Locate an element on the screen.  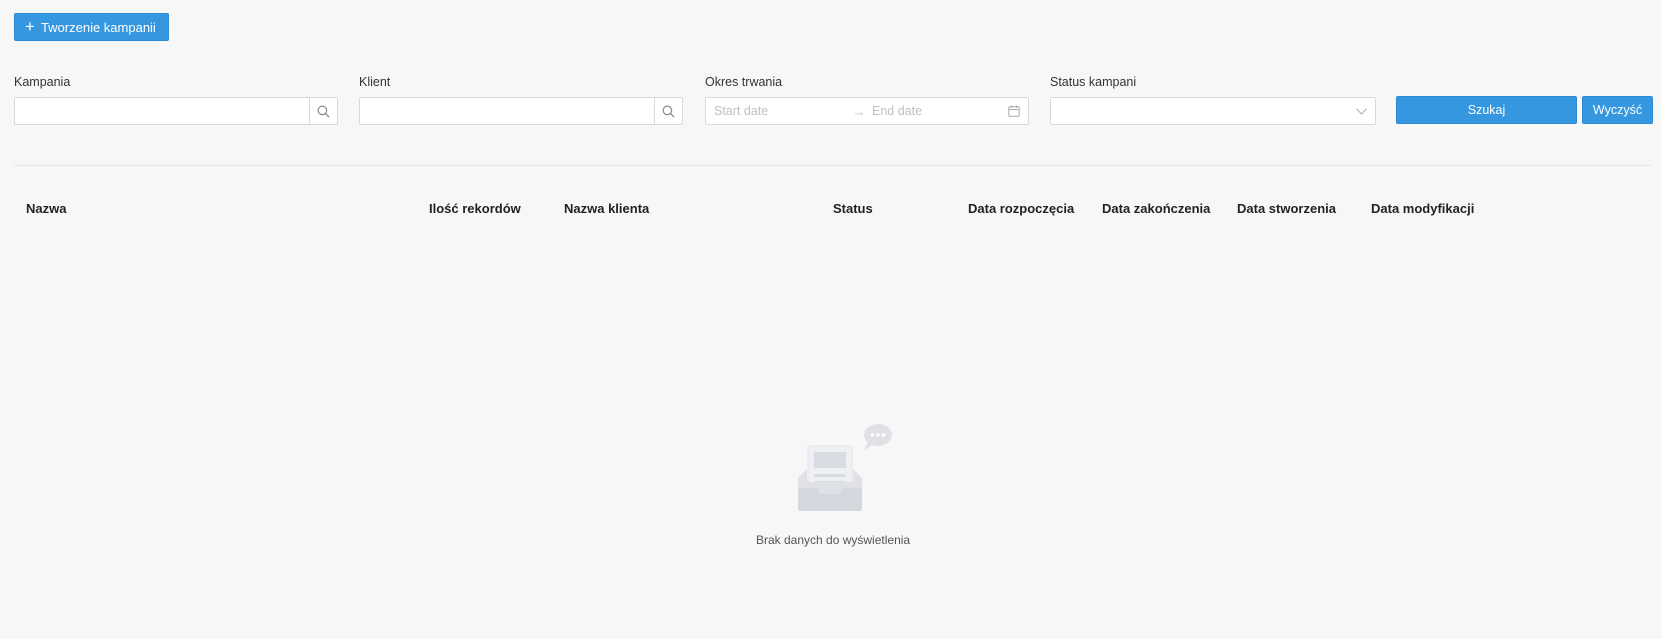
client-search-field is located at coordinates (521, 111).